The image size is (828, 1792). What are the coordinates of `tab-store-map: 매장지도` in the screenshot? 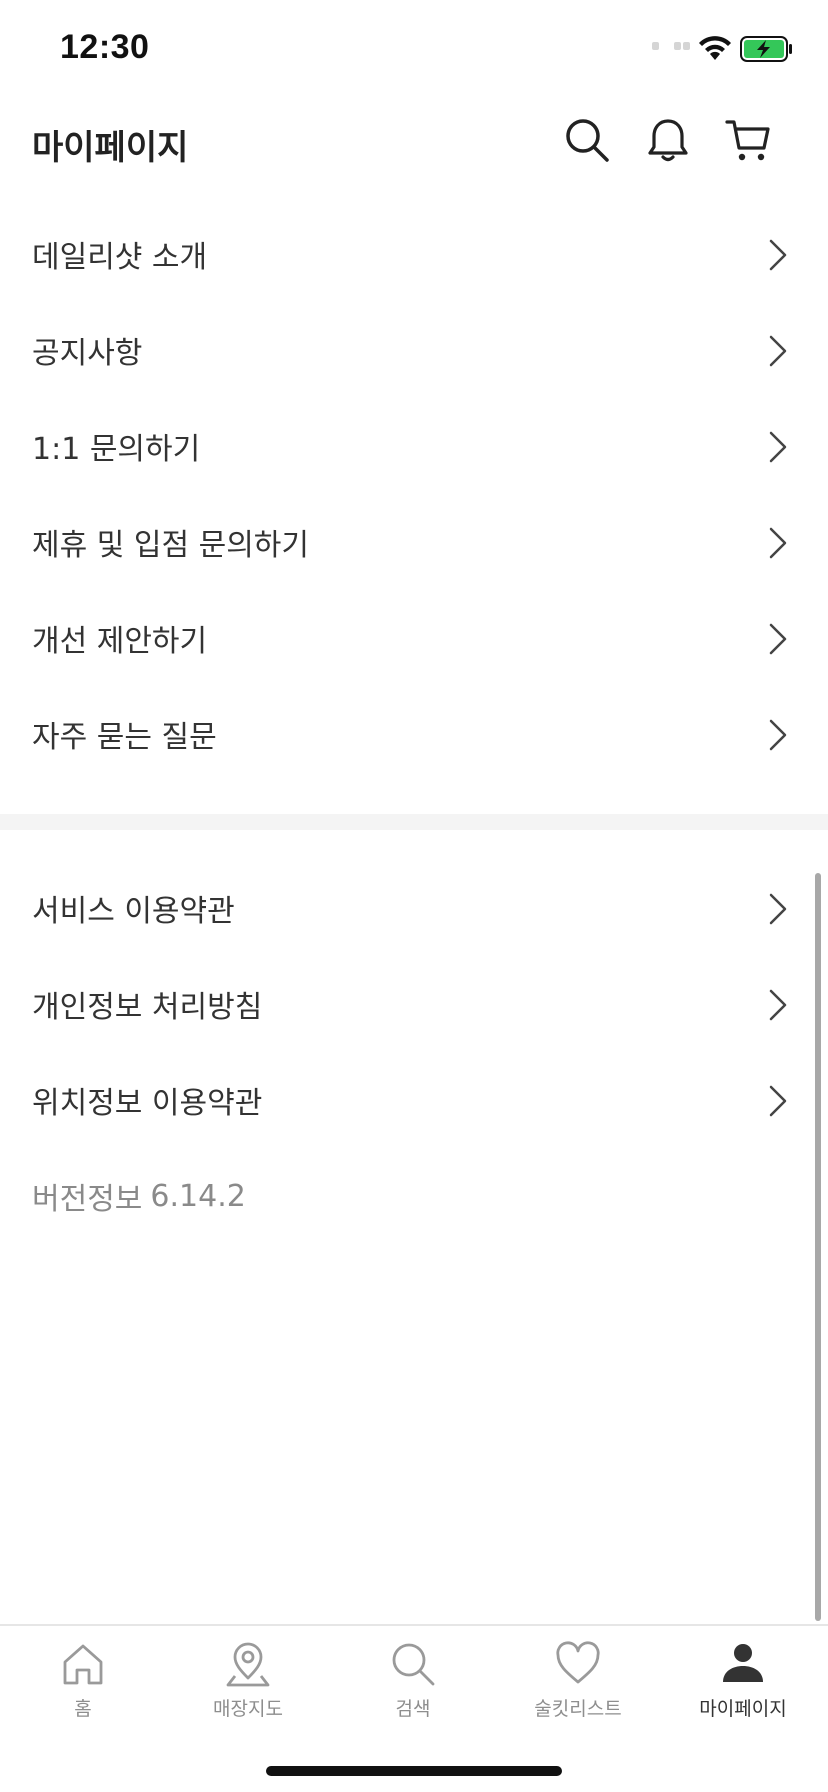 It's located at (248, 1690).